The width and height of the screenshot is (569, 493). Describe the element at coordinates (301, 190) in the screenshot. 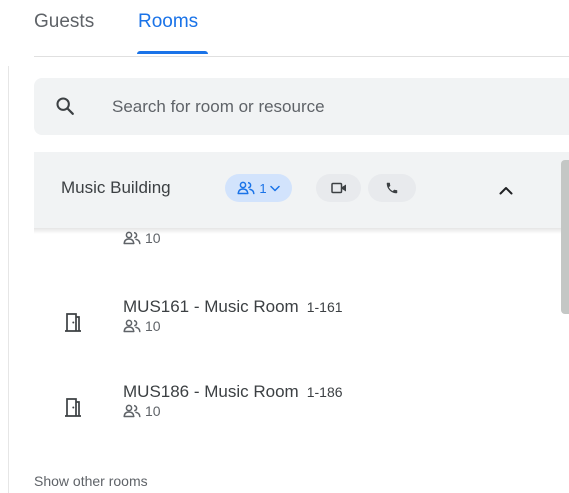

I see `building-header: Music Building 1` at that location.